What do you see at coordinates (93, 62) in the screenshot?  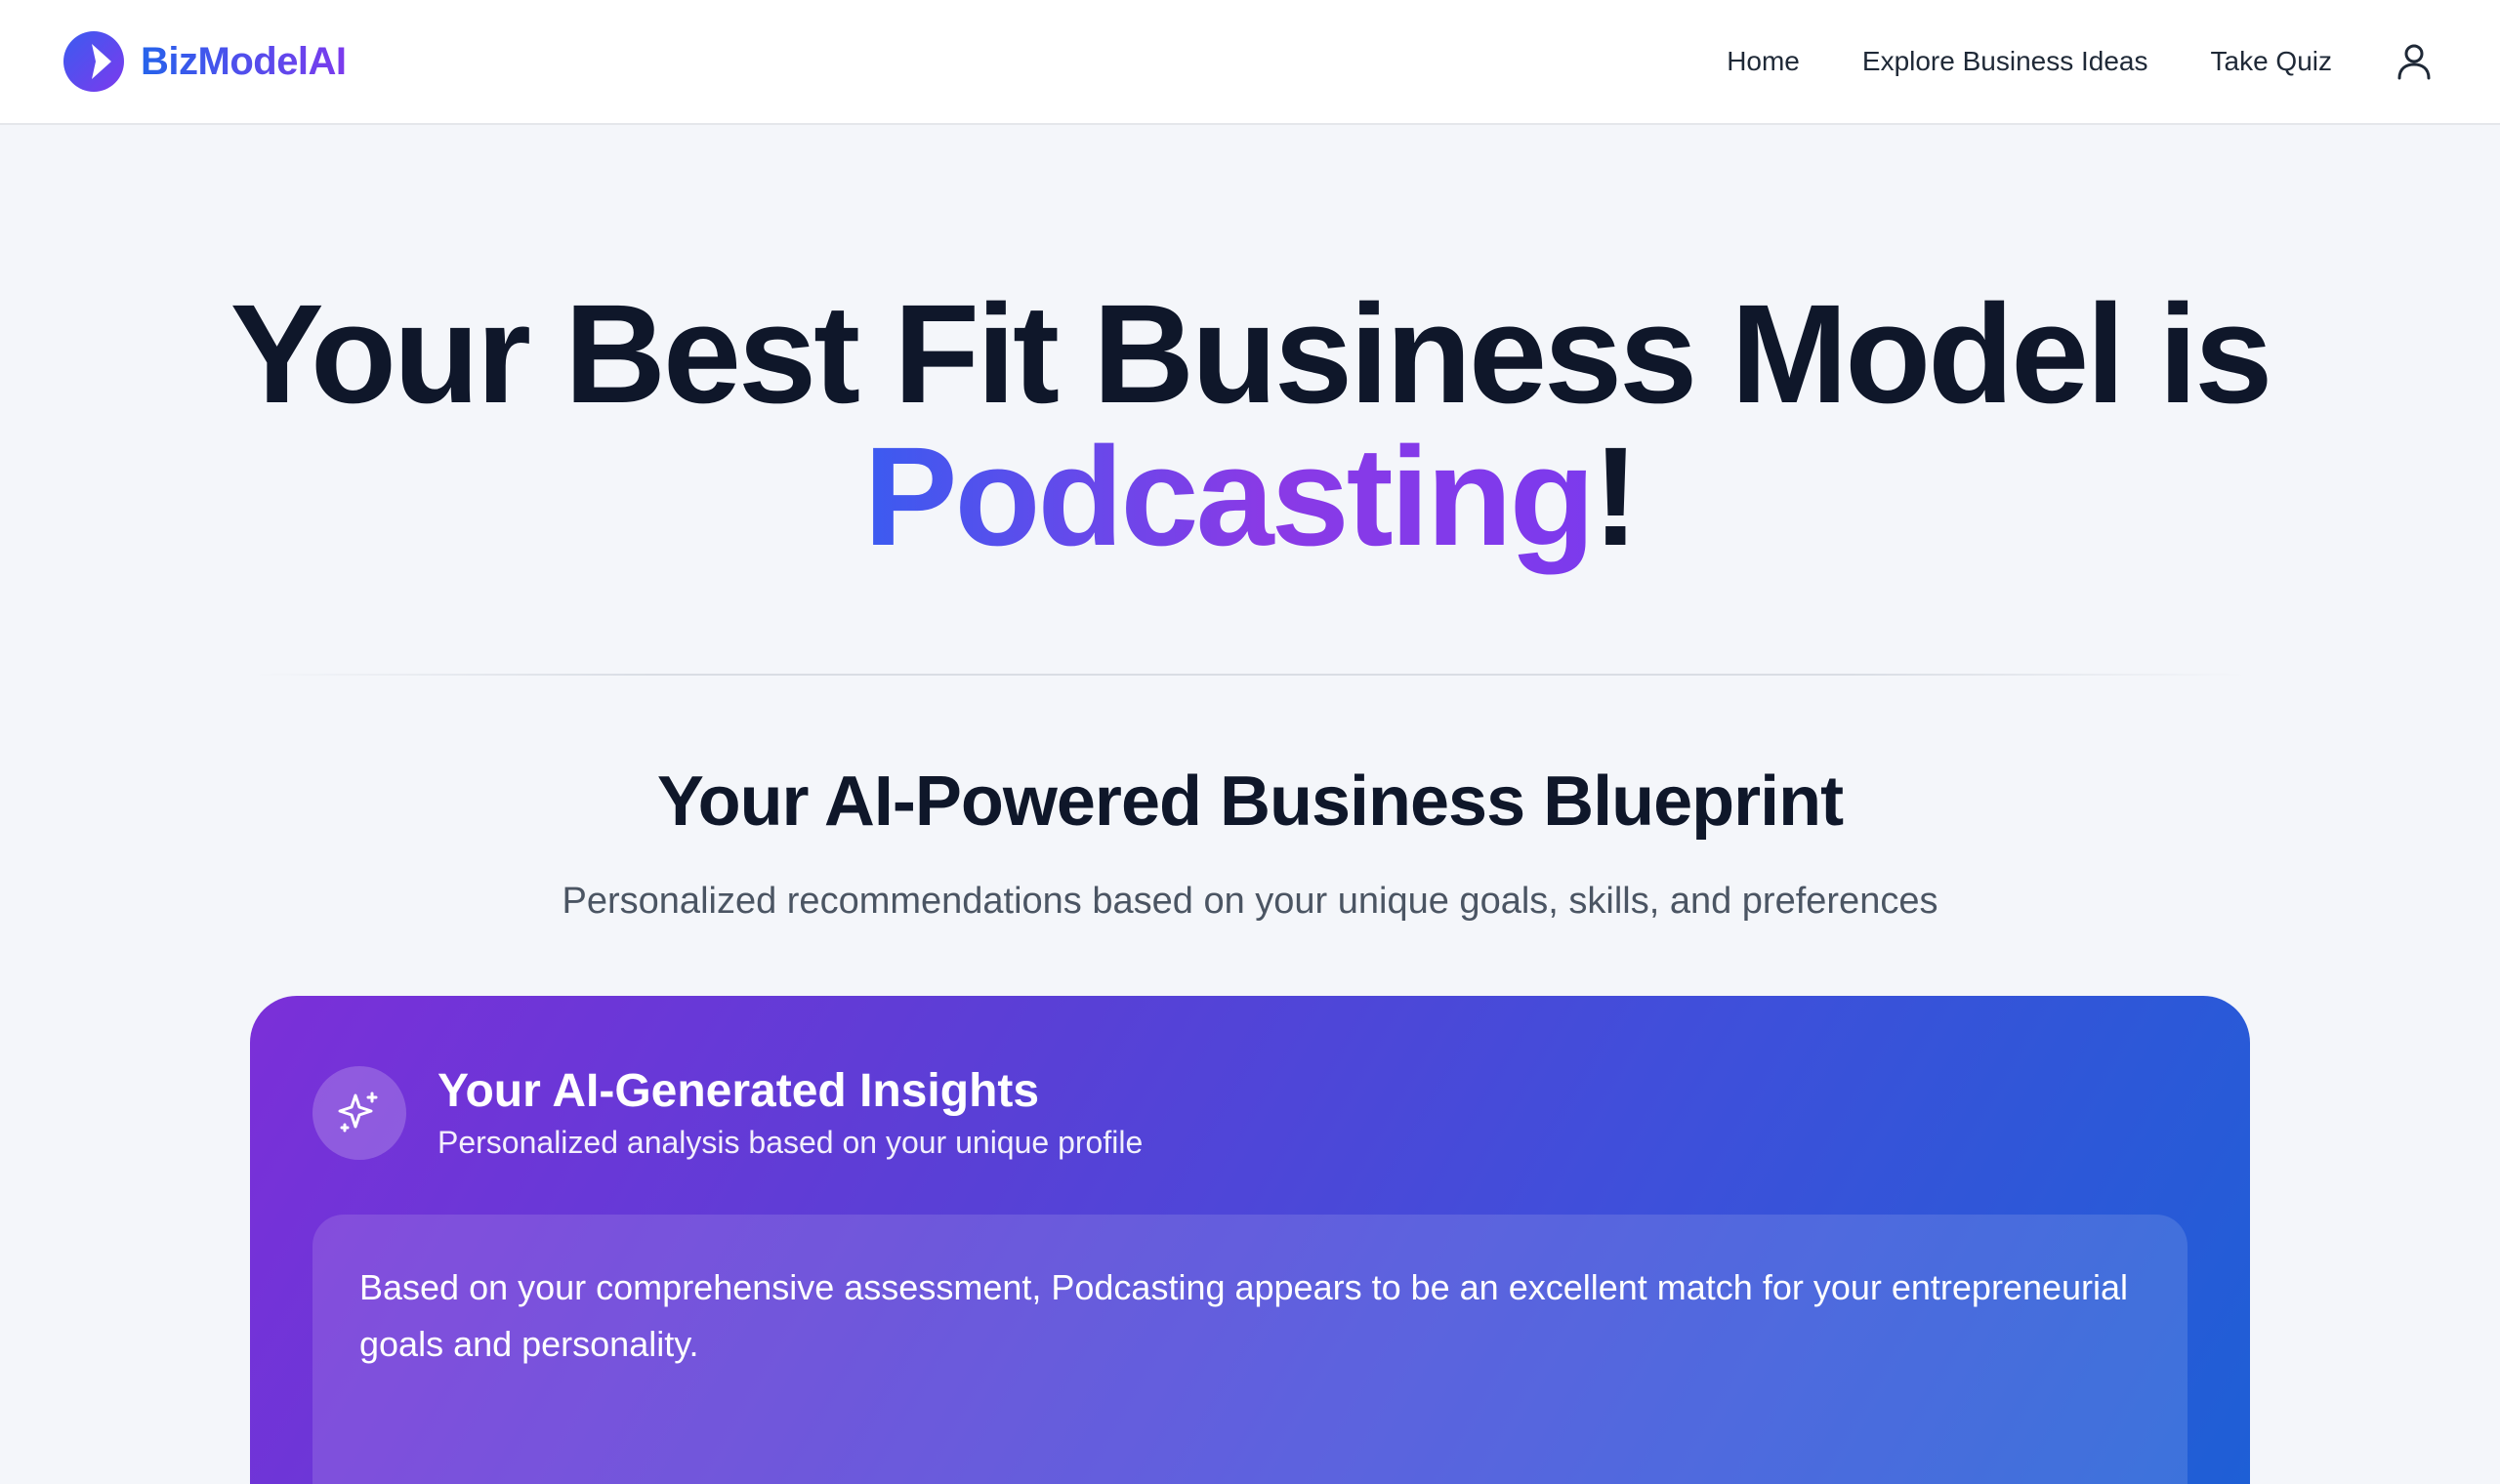 I see `brand-logo-icon` at bounding box center [93, 62].